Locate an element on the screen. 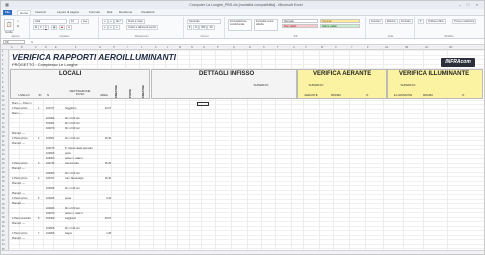 The width and height of the screenshot is (485, 255). cell-n: 103707 is located at coordinates (53, 178).